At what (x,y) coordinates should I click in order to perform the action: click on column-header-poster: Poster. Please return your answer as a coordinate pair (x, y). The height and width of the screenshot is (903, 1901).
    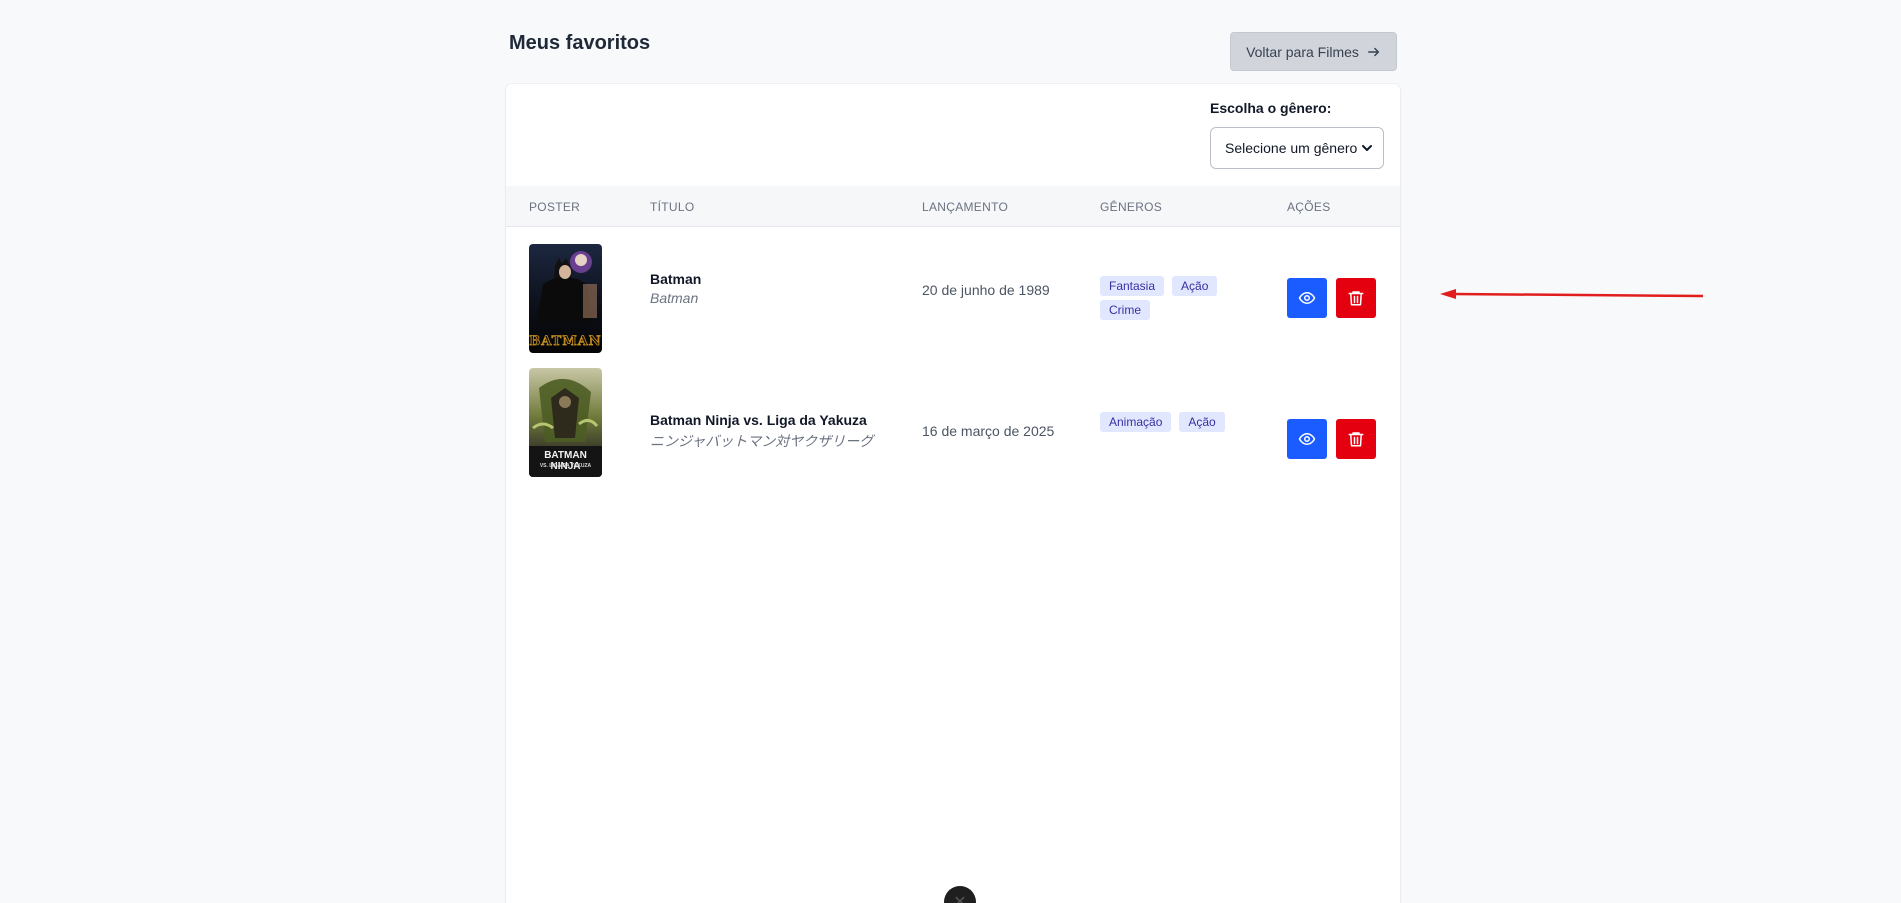
    Looking at the image, I should click on (555, 207).